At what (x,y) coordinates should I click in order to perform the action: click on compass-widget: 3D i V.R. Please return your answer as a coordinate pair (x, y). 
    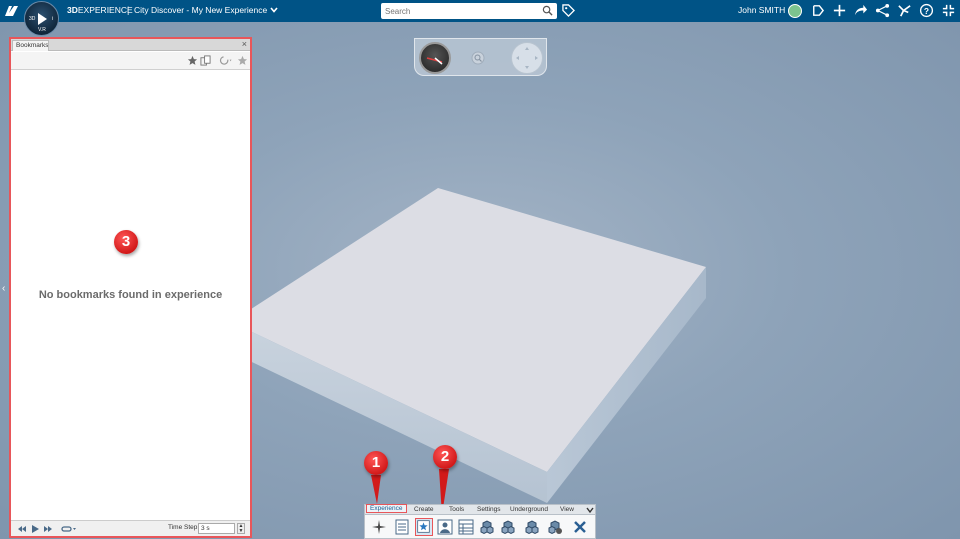
    Looking at the image, I should click on (41, 18).